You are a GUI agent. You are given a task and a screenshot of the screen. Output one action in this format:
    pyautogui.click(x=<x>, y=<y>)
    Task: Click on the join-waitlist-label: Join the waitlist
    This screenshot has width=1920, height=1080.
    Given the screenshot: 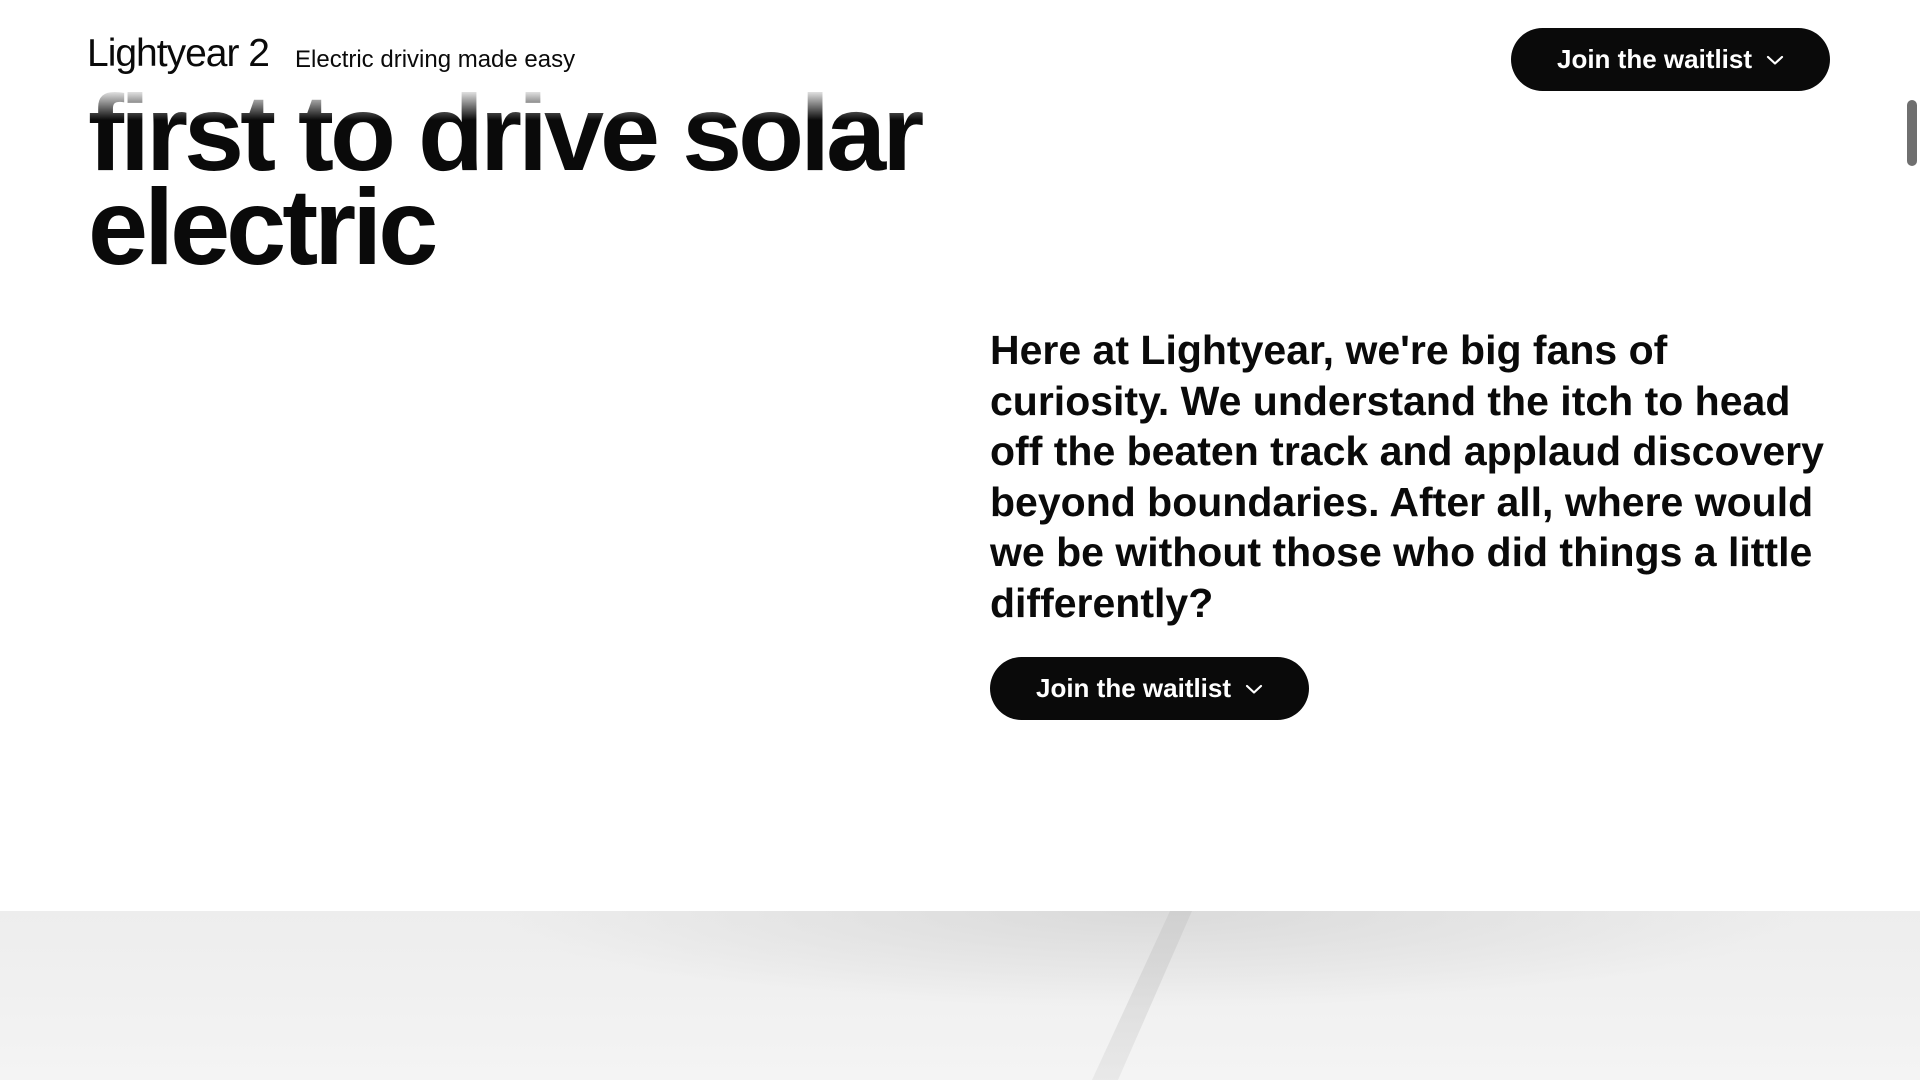 What is the action you would take?
    pyautogui.click(x=1133, y=688)
    